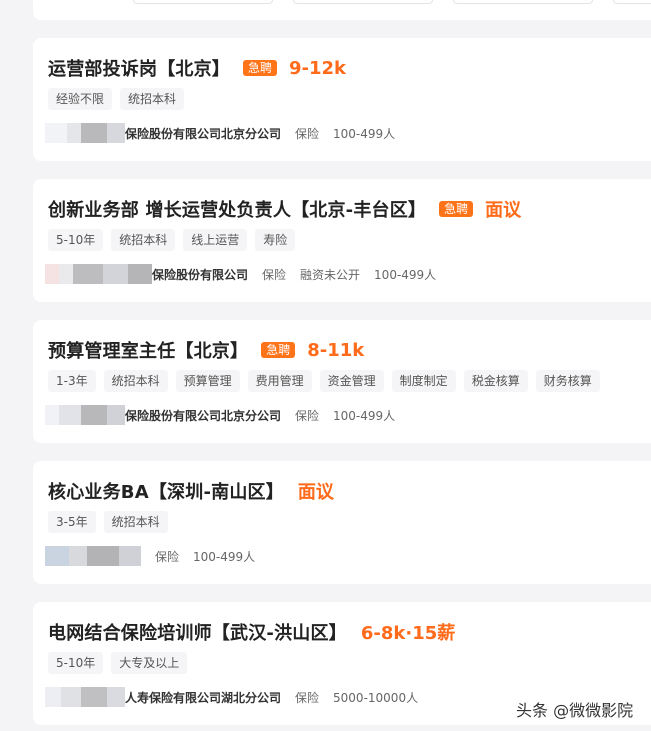 The width and height of the screenshot is (651, 731). Describe the element at coordinates (275, 240) in the screenshot. I see `job-tag: 寿险` at that location.